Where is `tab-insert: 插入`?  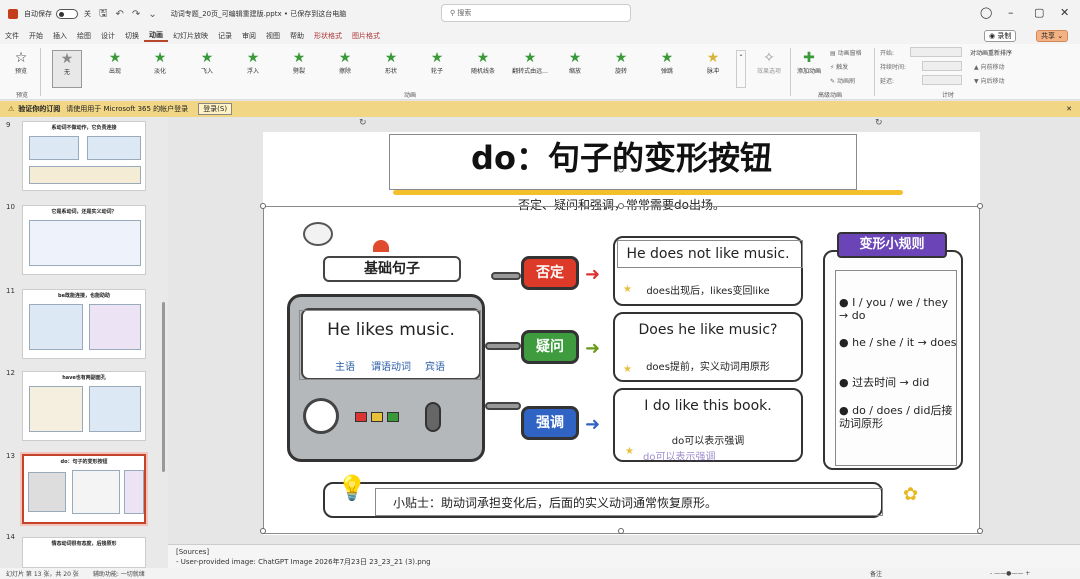
tab-insert: 插入 is located at coordinates (60, 36).